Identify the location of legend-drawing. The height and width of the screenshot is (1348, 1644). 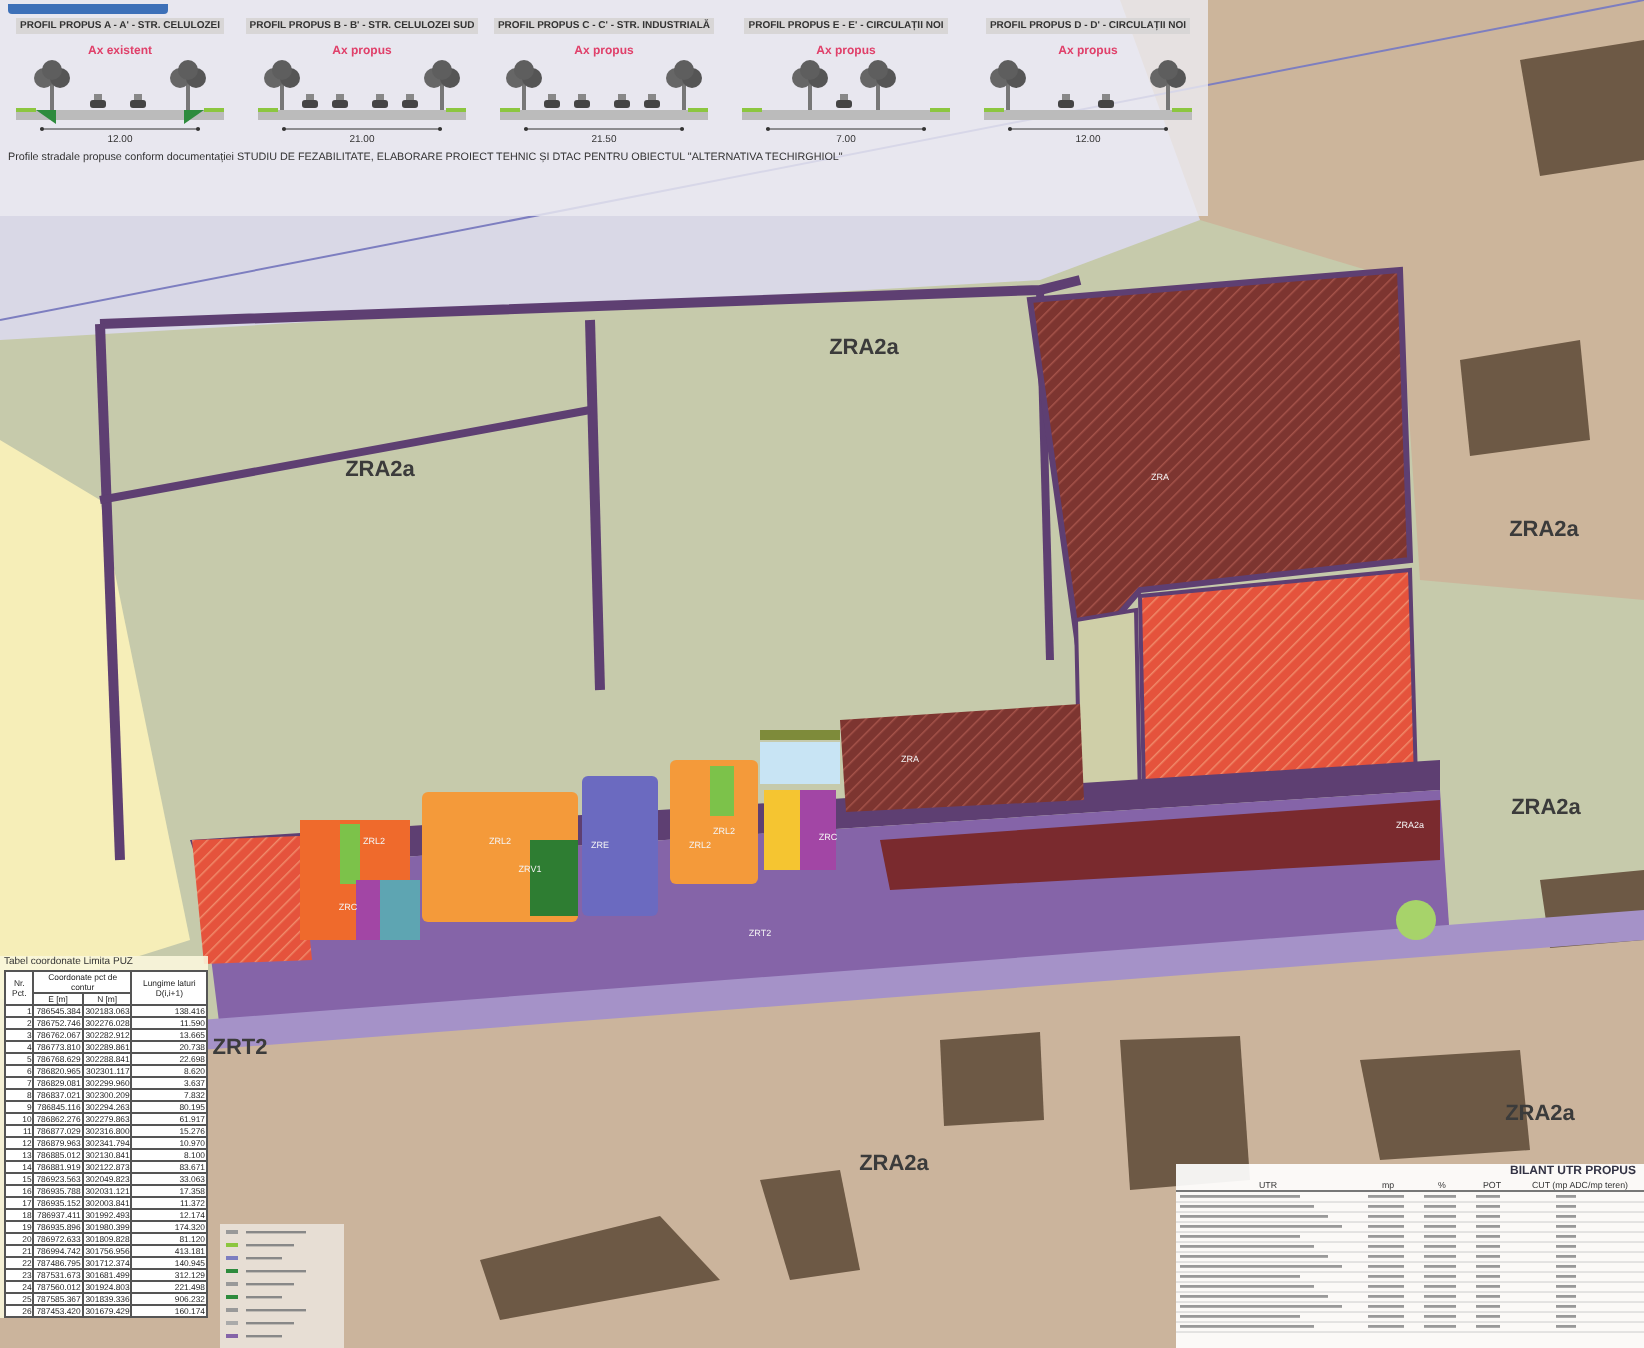
(282, 1286).